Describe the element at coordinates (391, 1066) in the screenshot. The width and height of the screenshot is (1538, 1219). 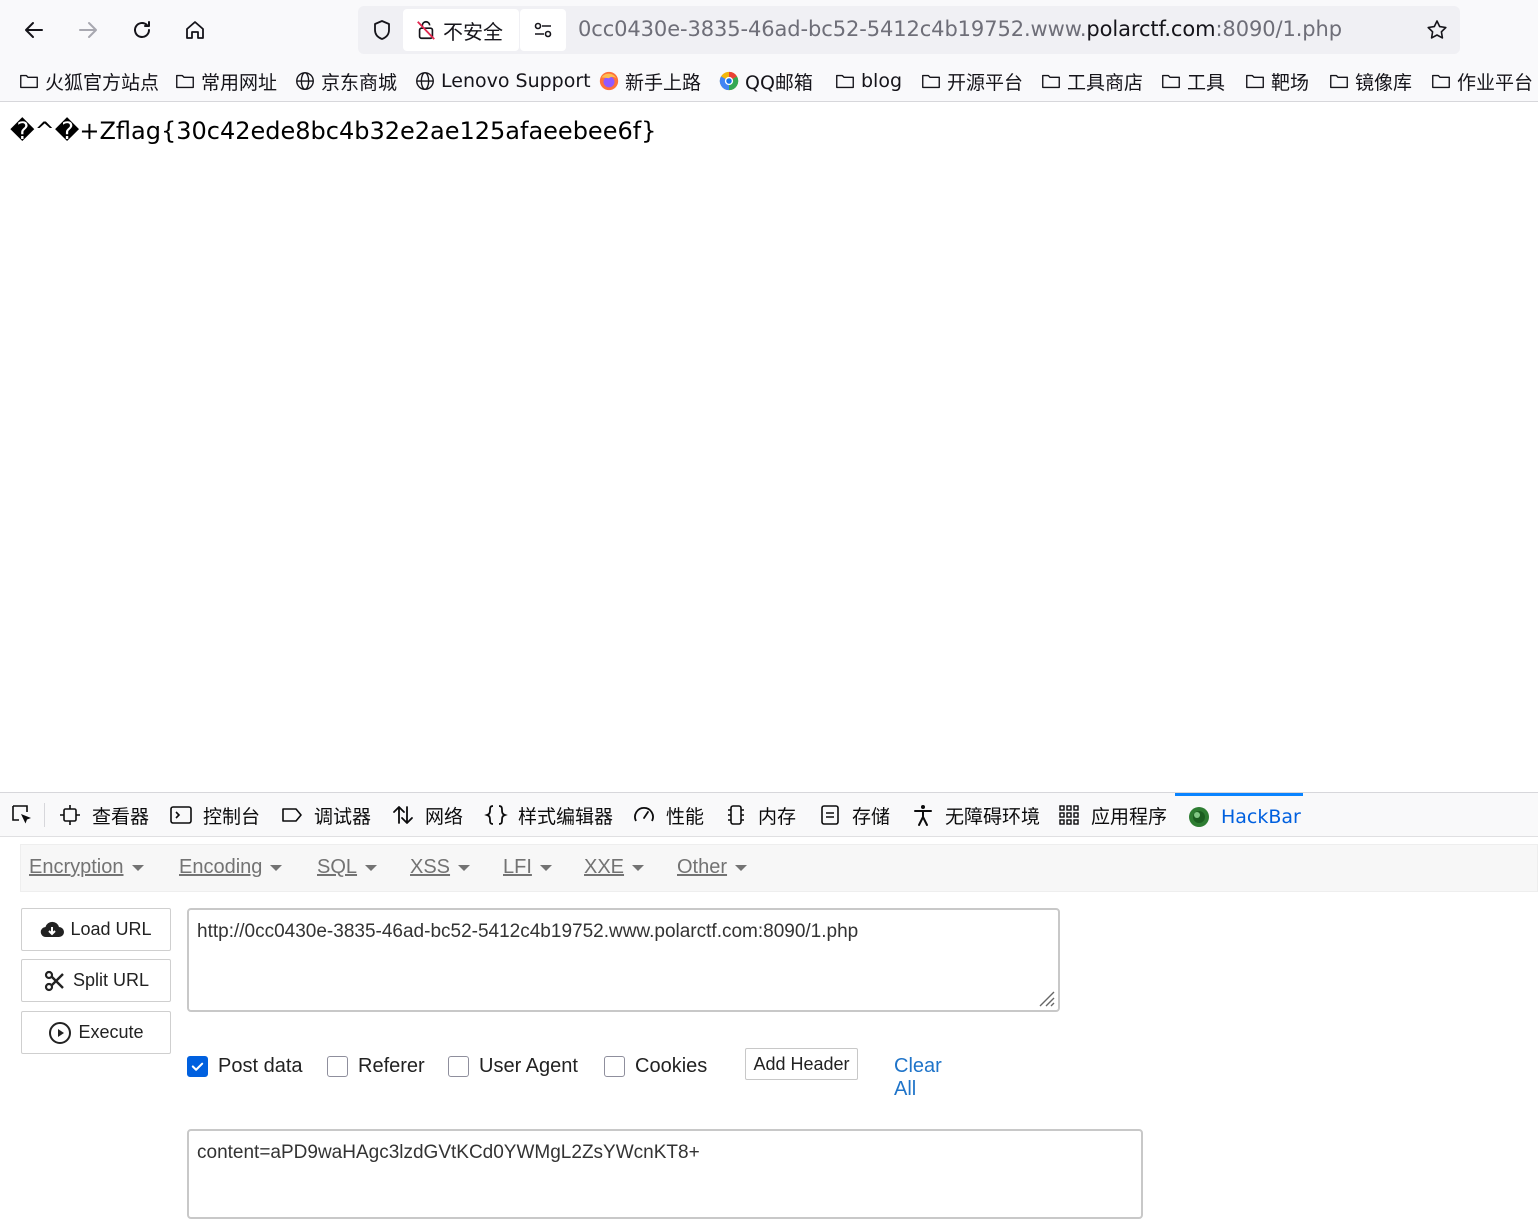
I see `referer-label: Referer` at that location.